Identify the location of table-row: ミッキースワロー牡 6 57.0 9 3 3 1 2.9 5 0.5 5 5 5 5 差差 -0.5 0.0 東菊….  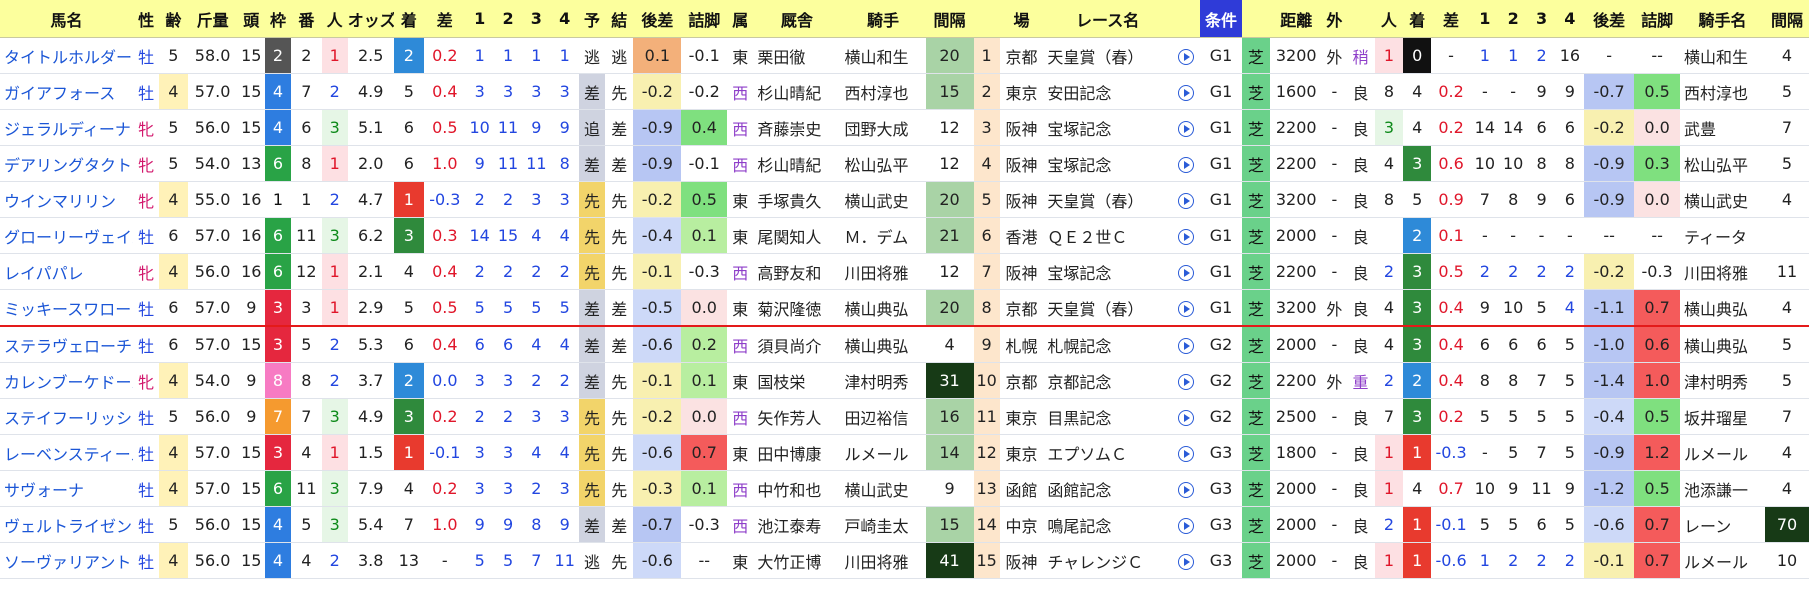
(904, 308).